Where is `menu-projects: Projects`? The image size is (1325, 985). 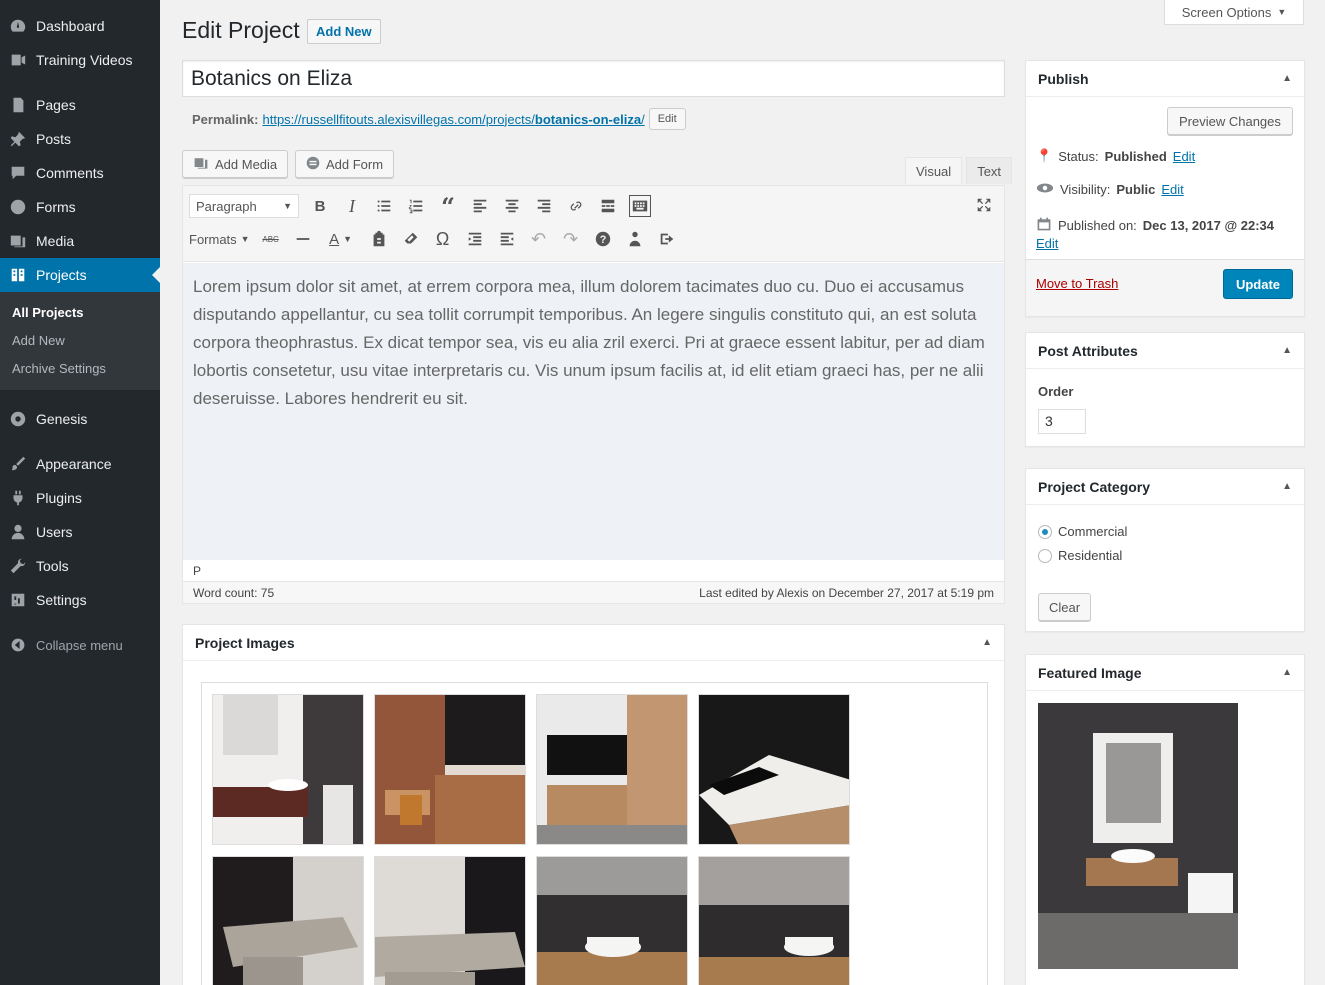
menu-projects: Projects is located at coordinates (80, 275).